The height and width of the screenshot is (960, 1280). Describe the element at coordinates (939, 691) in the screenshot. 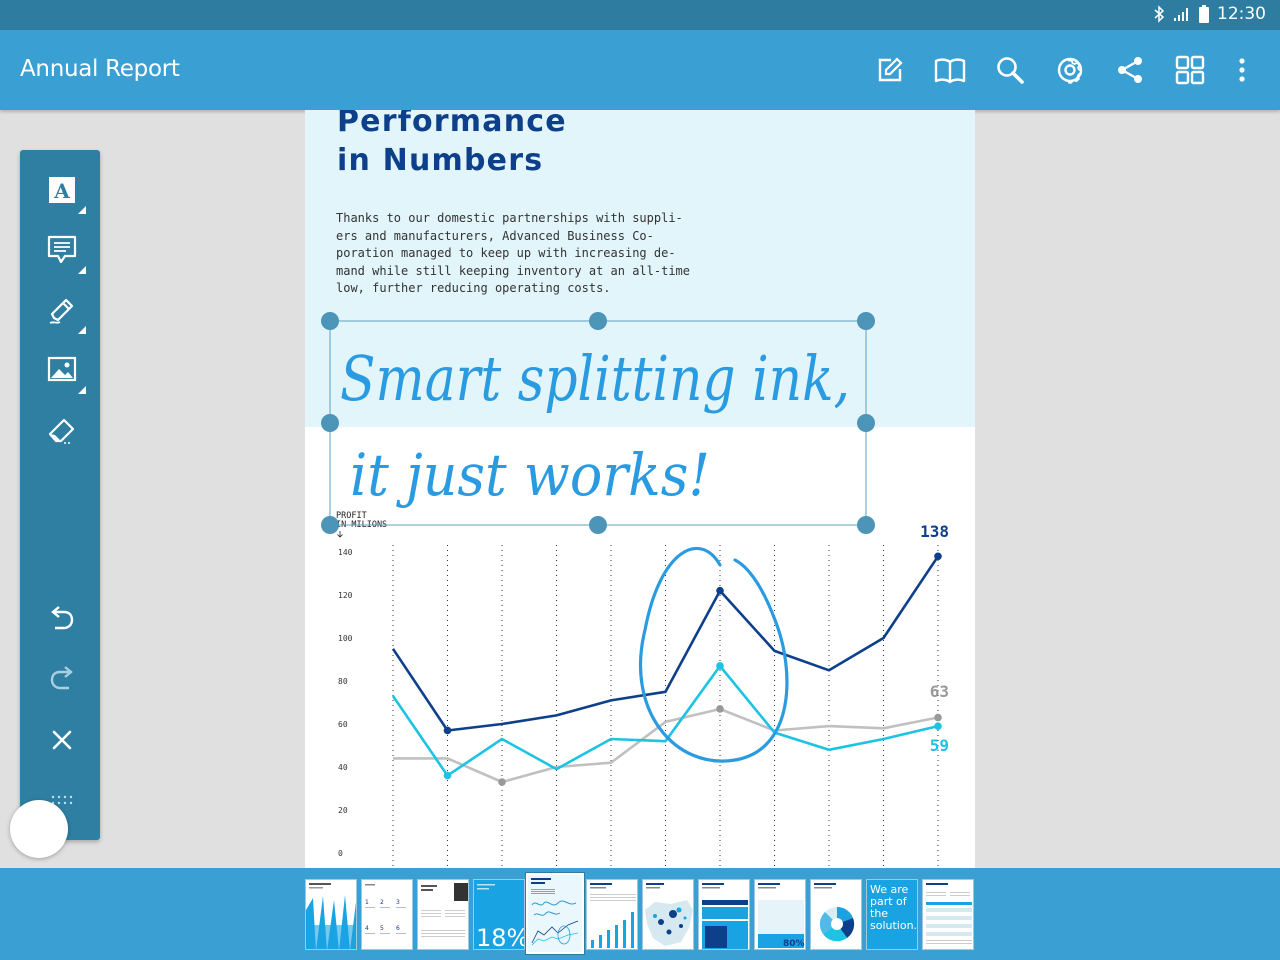

I see `series-2-end-label: 63` at that location.